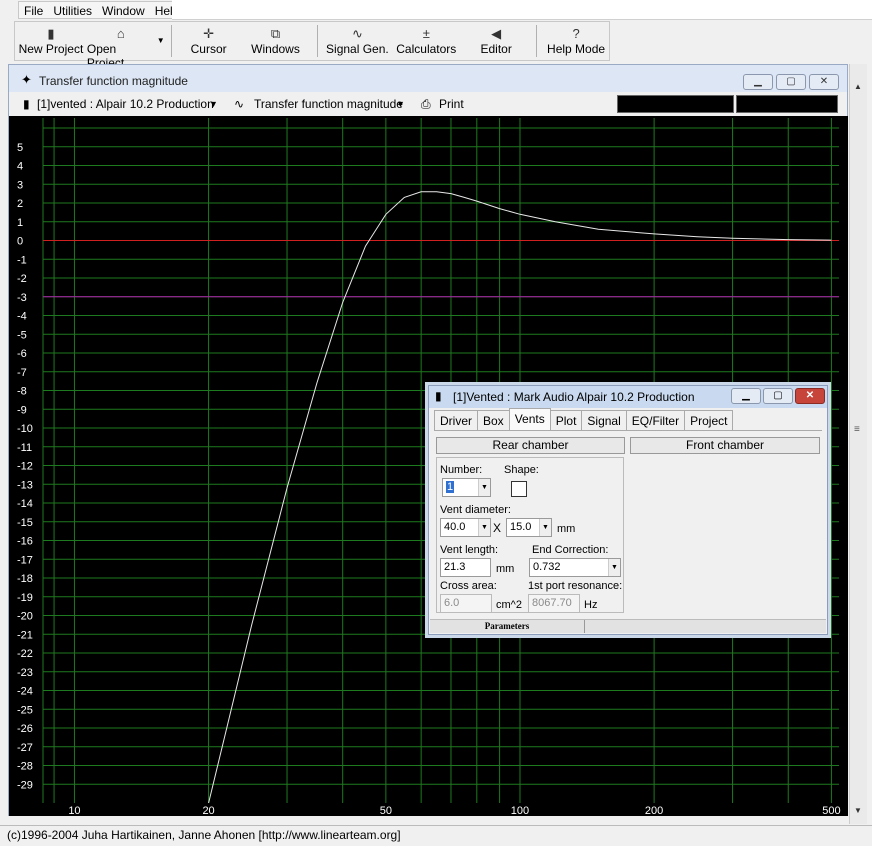 The width and height of the screenshot is (872, 846). What do you see at coordinates (25, 729) in the screenshot?
I see `y-tick-label: -26` at bounding box center [25, 729].